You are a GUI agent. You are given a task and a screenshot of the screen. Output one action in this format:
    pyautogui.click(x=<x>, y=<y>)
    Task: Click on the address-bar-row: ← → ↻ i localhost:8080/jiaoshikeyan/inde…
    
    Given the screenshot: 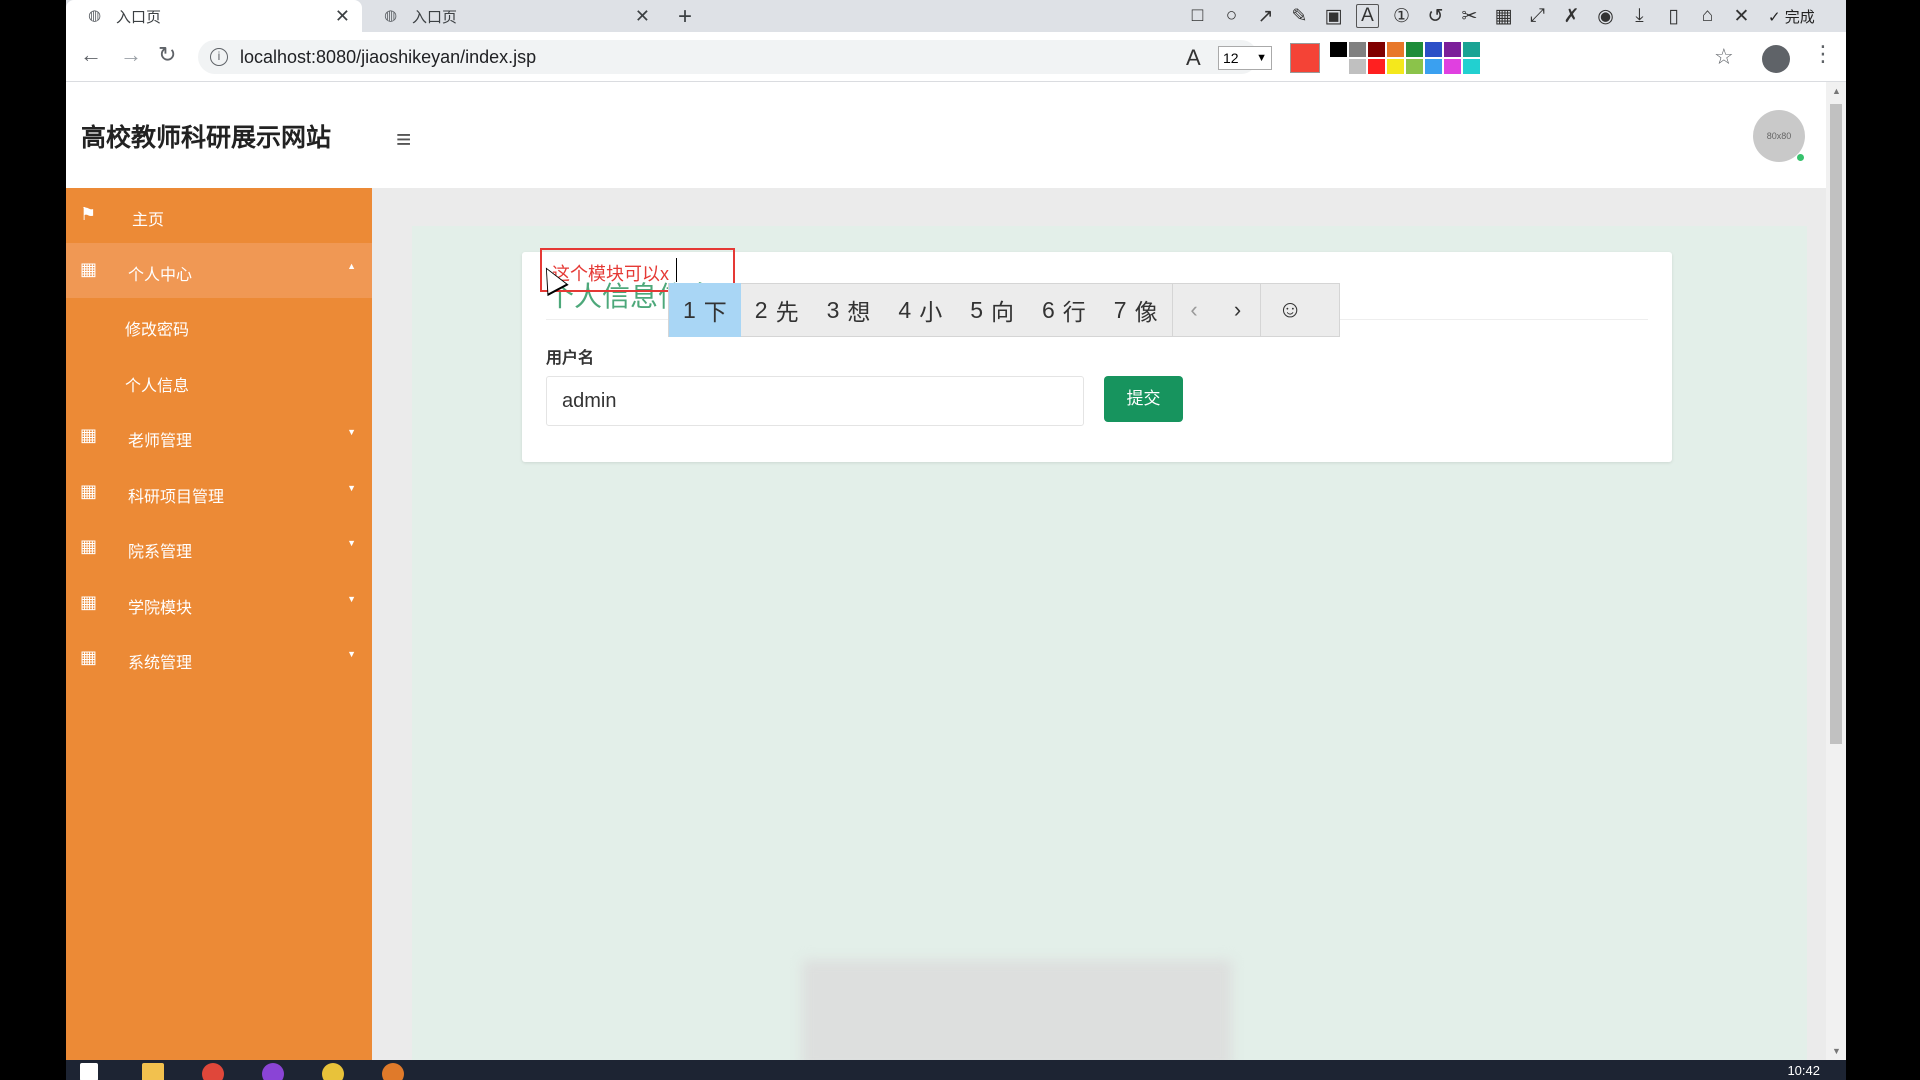 What is the action you would take?
    pyautogui.click(x=956, y=57)
    